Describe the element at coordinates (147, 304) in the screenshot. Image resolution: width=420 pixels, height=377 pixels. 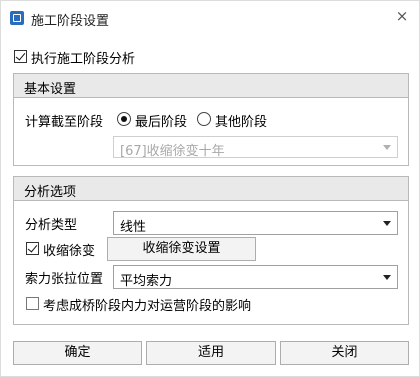
I see `consider-bridge-label: 考虑成桥阶段内力对运营阶段的影响` at that location.